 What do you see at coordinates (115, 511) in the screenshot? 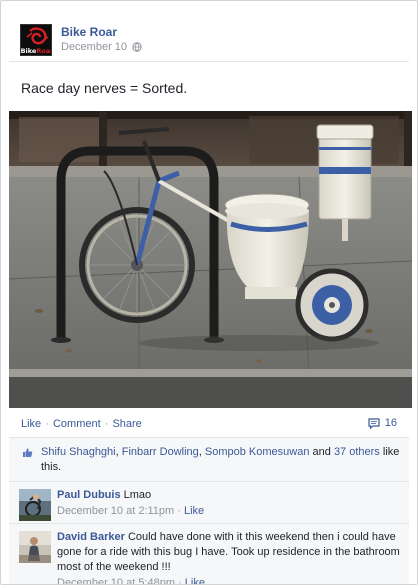
I see `comment-timestamp: December 10 at 2:11pm` at bounding box center [115, 511].